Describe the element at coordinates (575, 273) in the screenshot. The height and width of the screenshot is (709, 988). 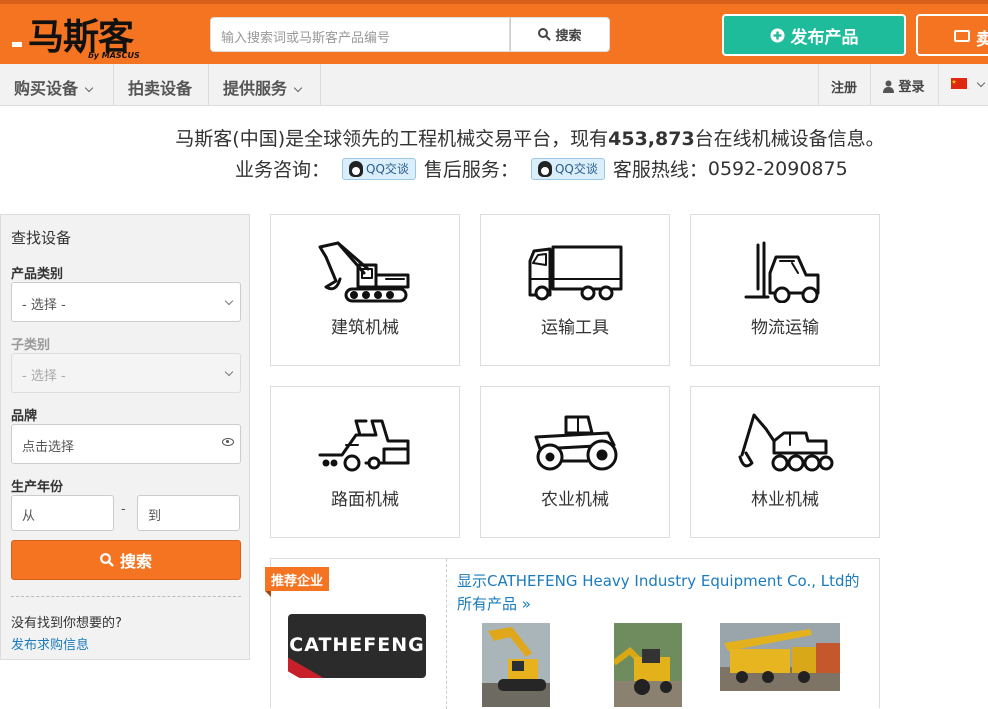
I see `truck-icon` at that location.